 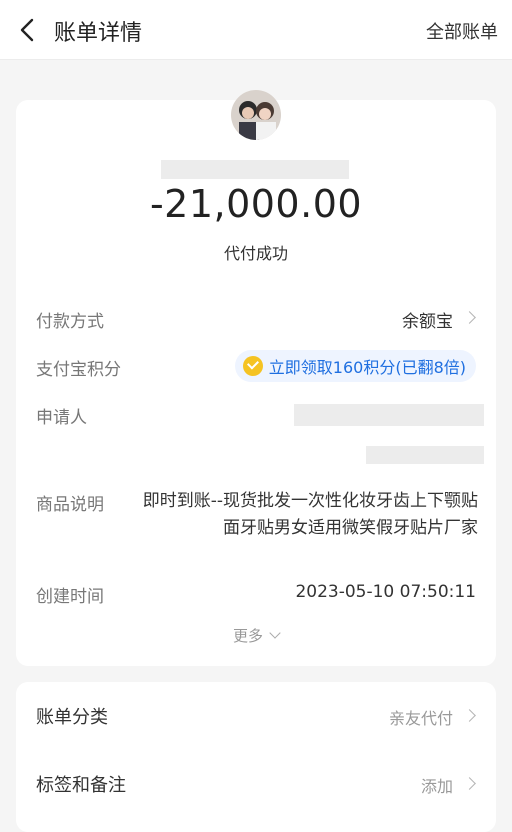 I want to click on tags-notes-row: 添加, so click(x=448, y=785).